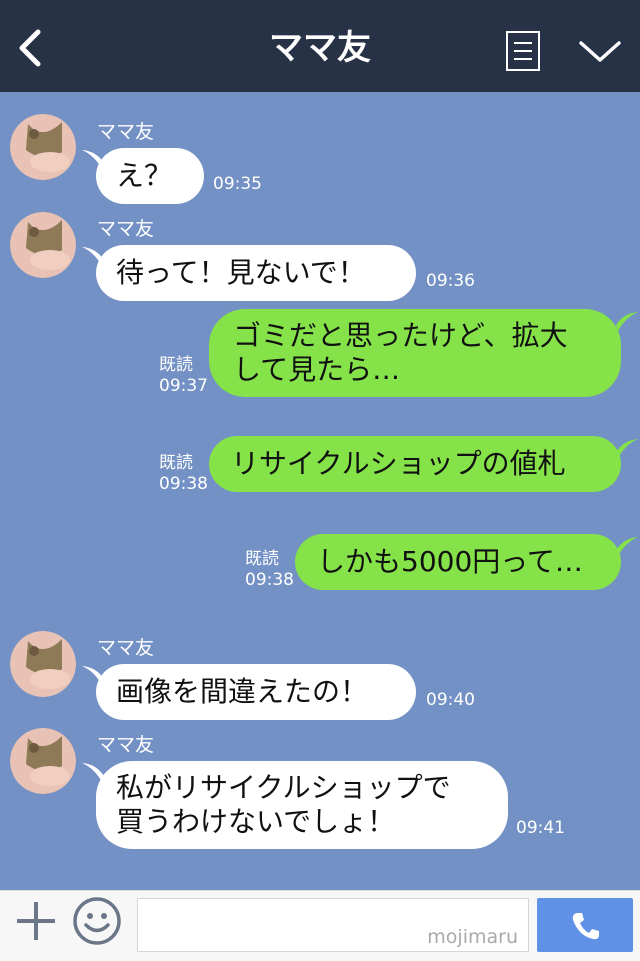  Describe the element at coordinates (333, 925) in the screenshot. I see `message-input: mojimaru` at that location.